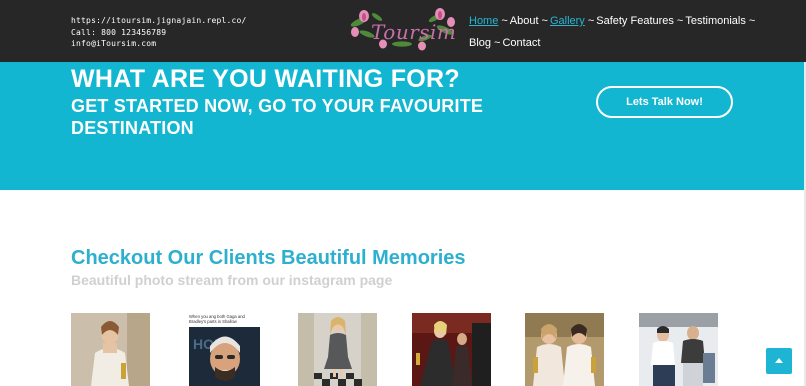 The width and height of the screenshot is (806, 386). Describe the element at coordinates (480, 43) in the screenshot. I see `nav-blog: Blog` at that location.